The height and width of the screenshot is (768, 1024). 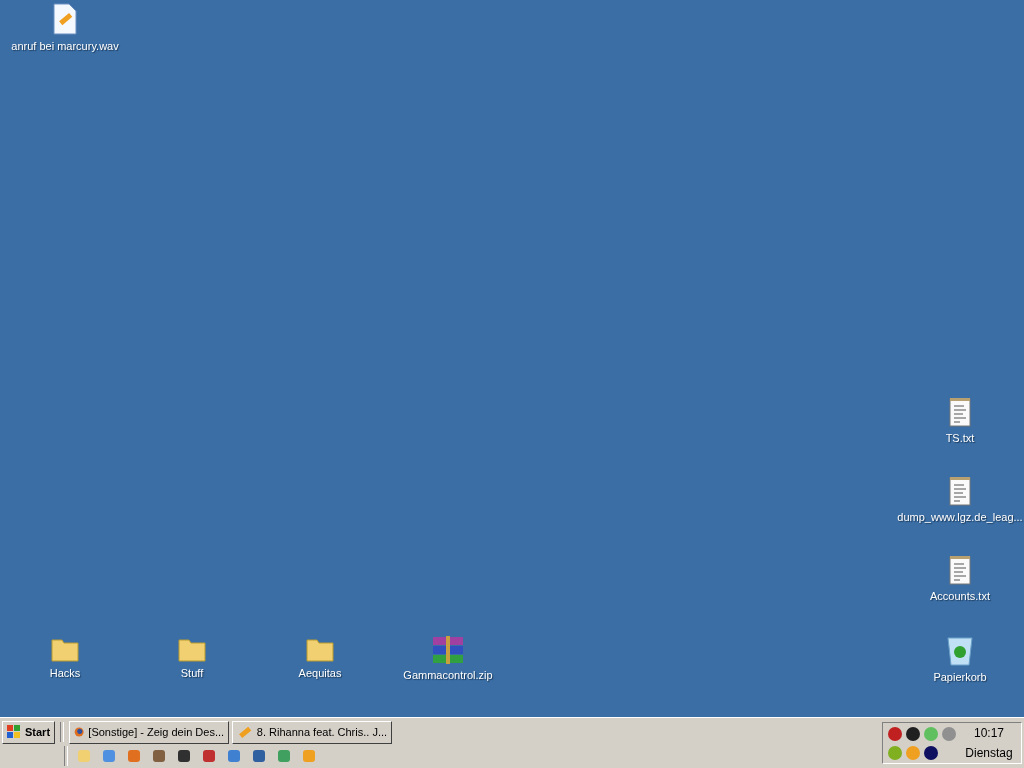 I want to click on icon-label: Aequitas, so click(x=320, y=673).